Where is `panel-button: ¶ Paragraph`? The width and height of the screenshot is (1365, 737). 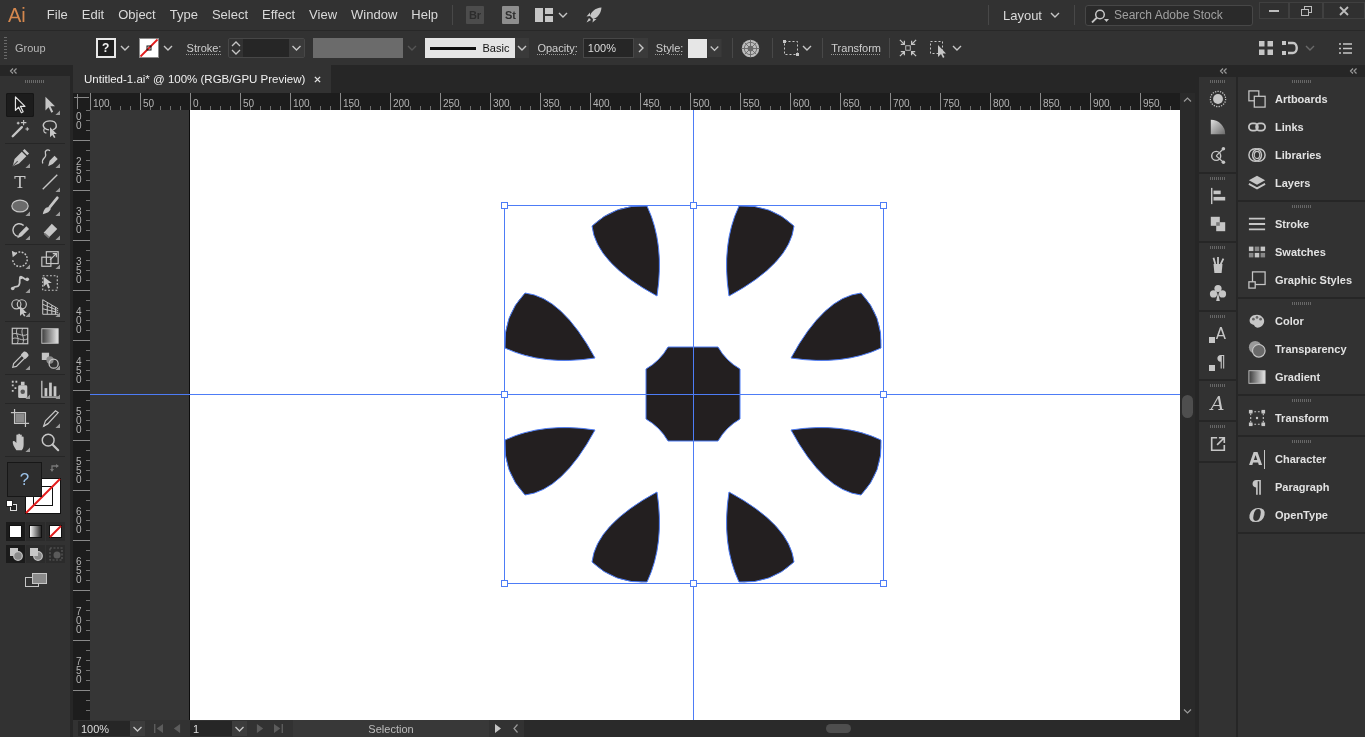
panel-button: ¶ Paragraph is located at coordinates (1301, 487).